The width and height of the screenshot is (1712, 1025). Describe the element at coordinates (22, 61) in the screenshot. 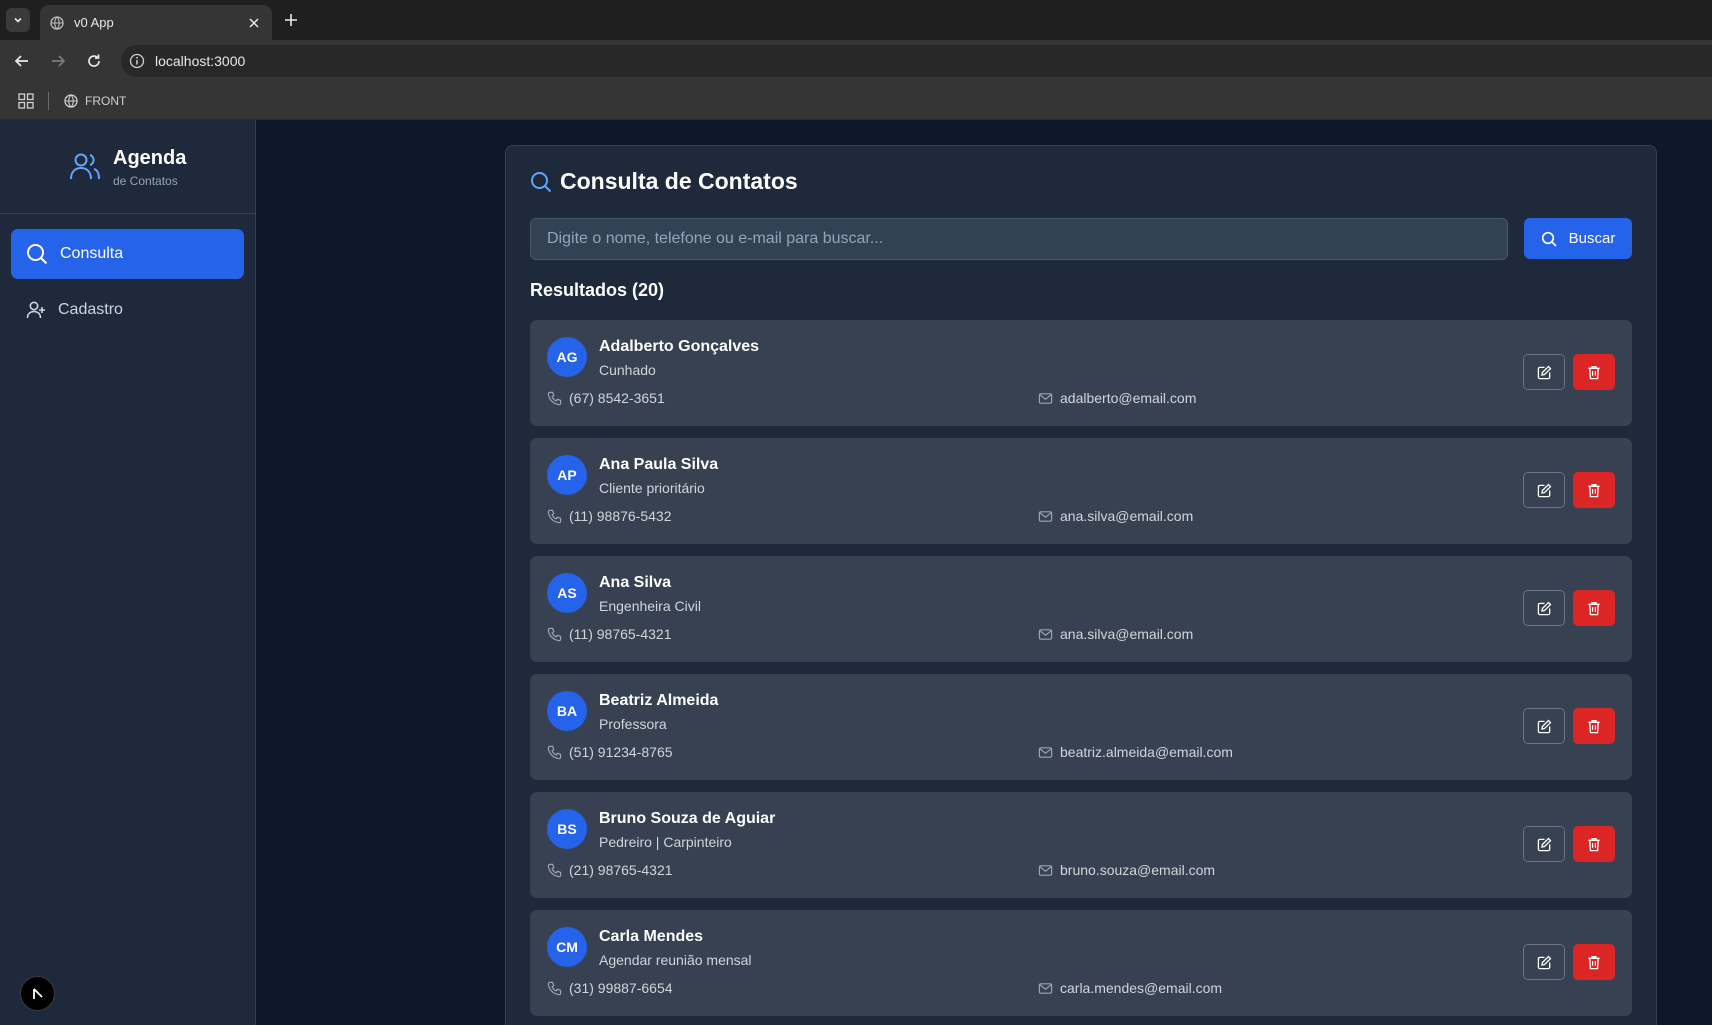

I see `back-button` at that location.